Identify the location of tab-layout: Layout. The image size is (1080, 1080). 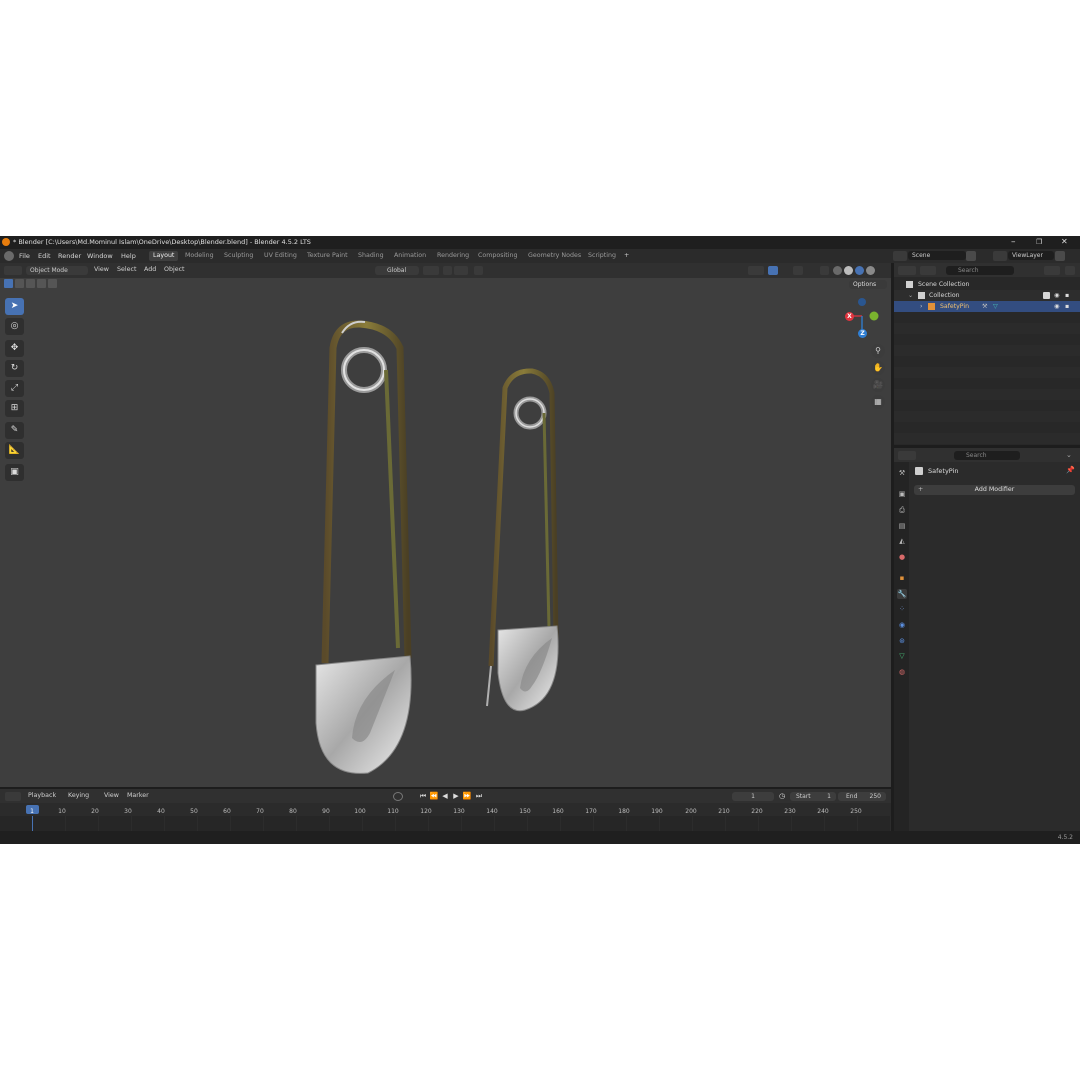
(164, 256).